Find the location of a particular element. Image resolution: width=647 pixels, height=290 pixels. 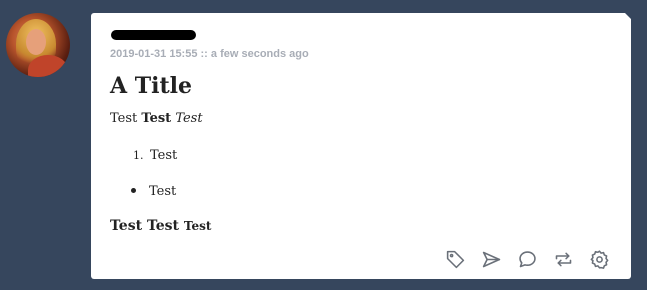

tag-button is located at coordinates (455, 259).